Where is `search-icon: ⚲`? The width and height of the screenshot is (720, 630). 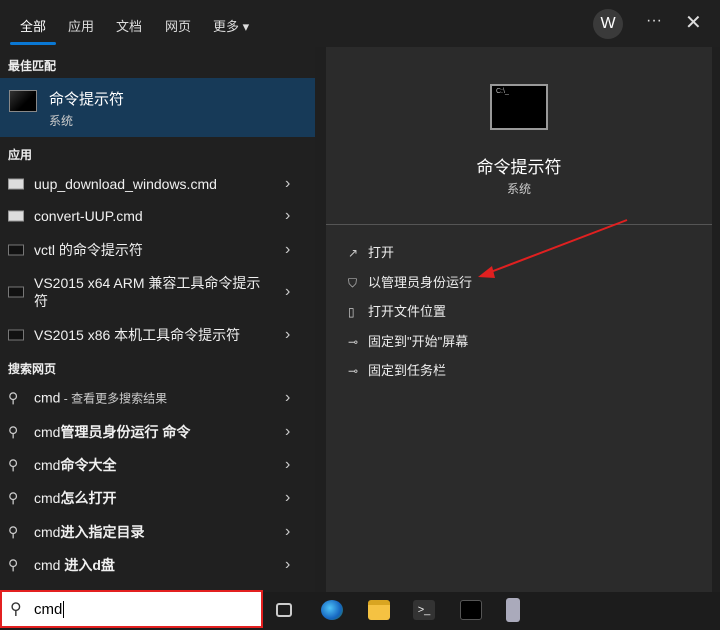 search-icon: ⚲ is located at coordinates (16, 609).